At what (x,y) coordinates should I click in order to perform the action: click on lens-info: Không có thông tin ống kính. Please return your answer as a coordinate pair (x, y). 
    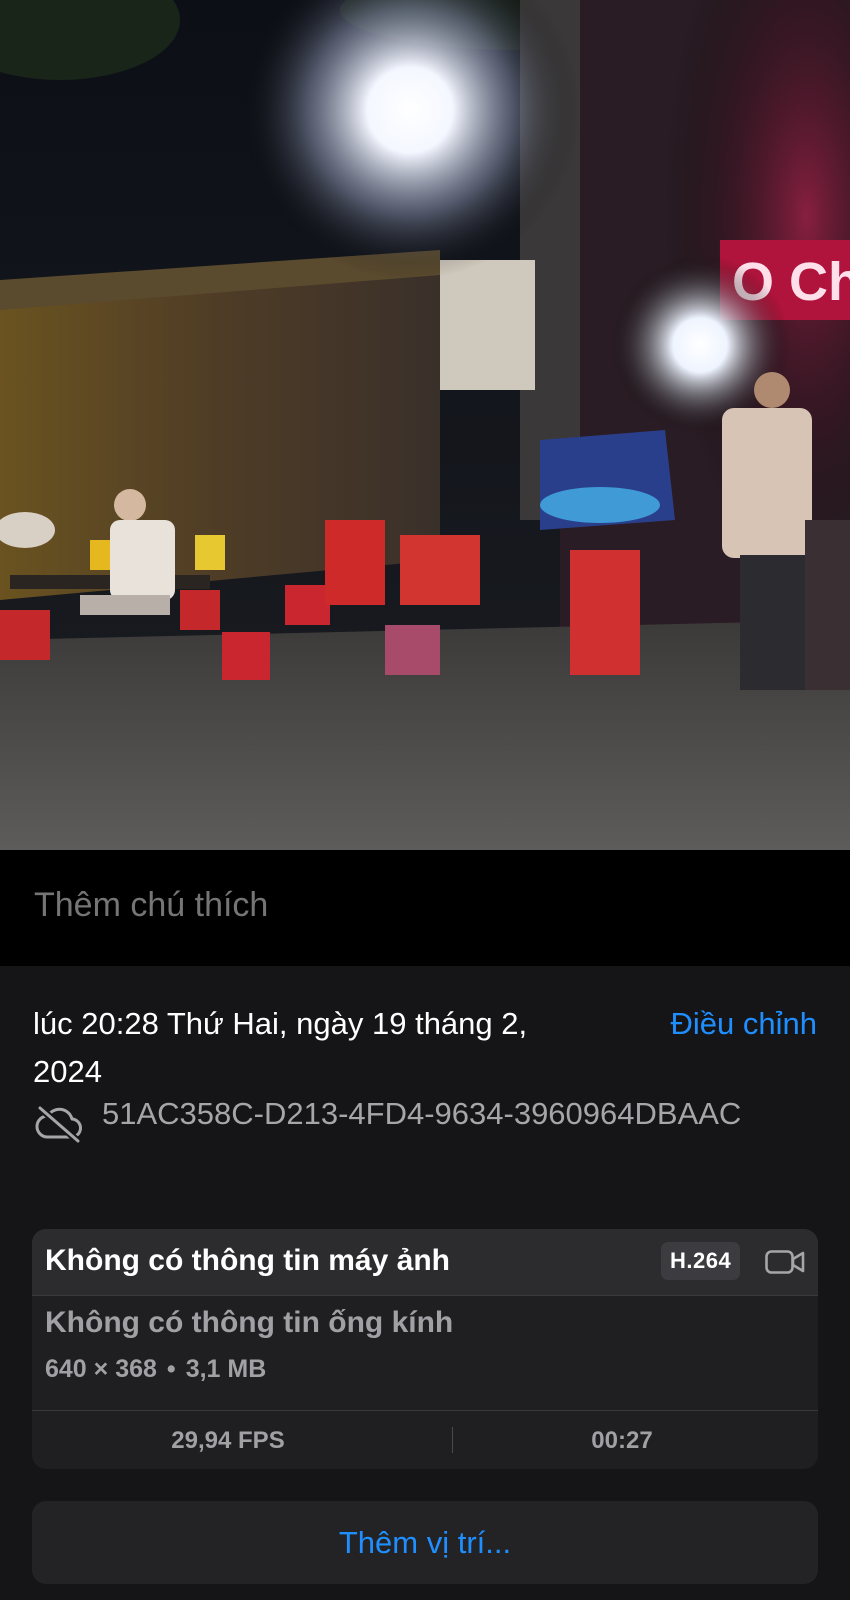
    Looking at the image, I should click on (249, 1322).